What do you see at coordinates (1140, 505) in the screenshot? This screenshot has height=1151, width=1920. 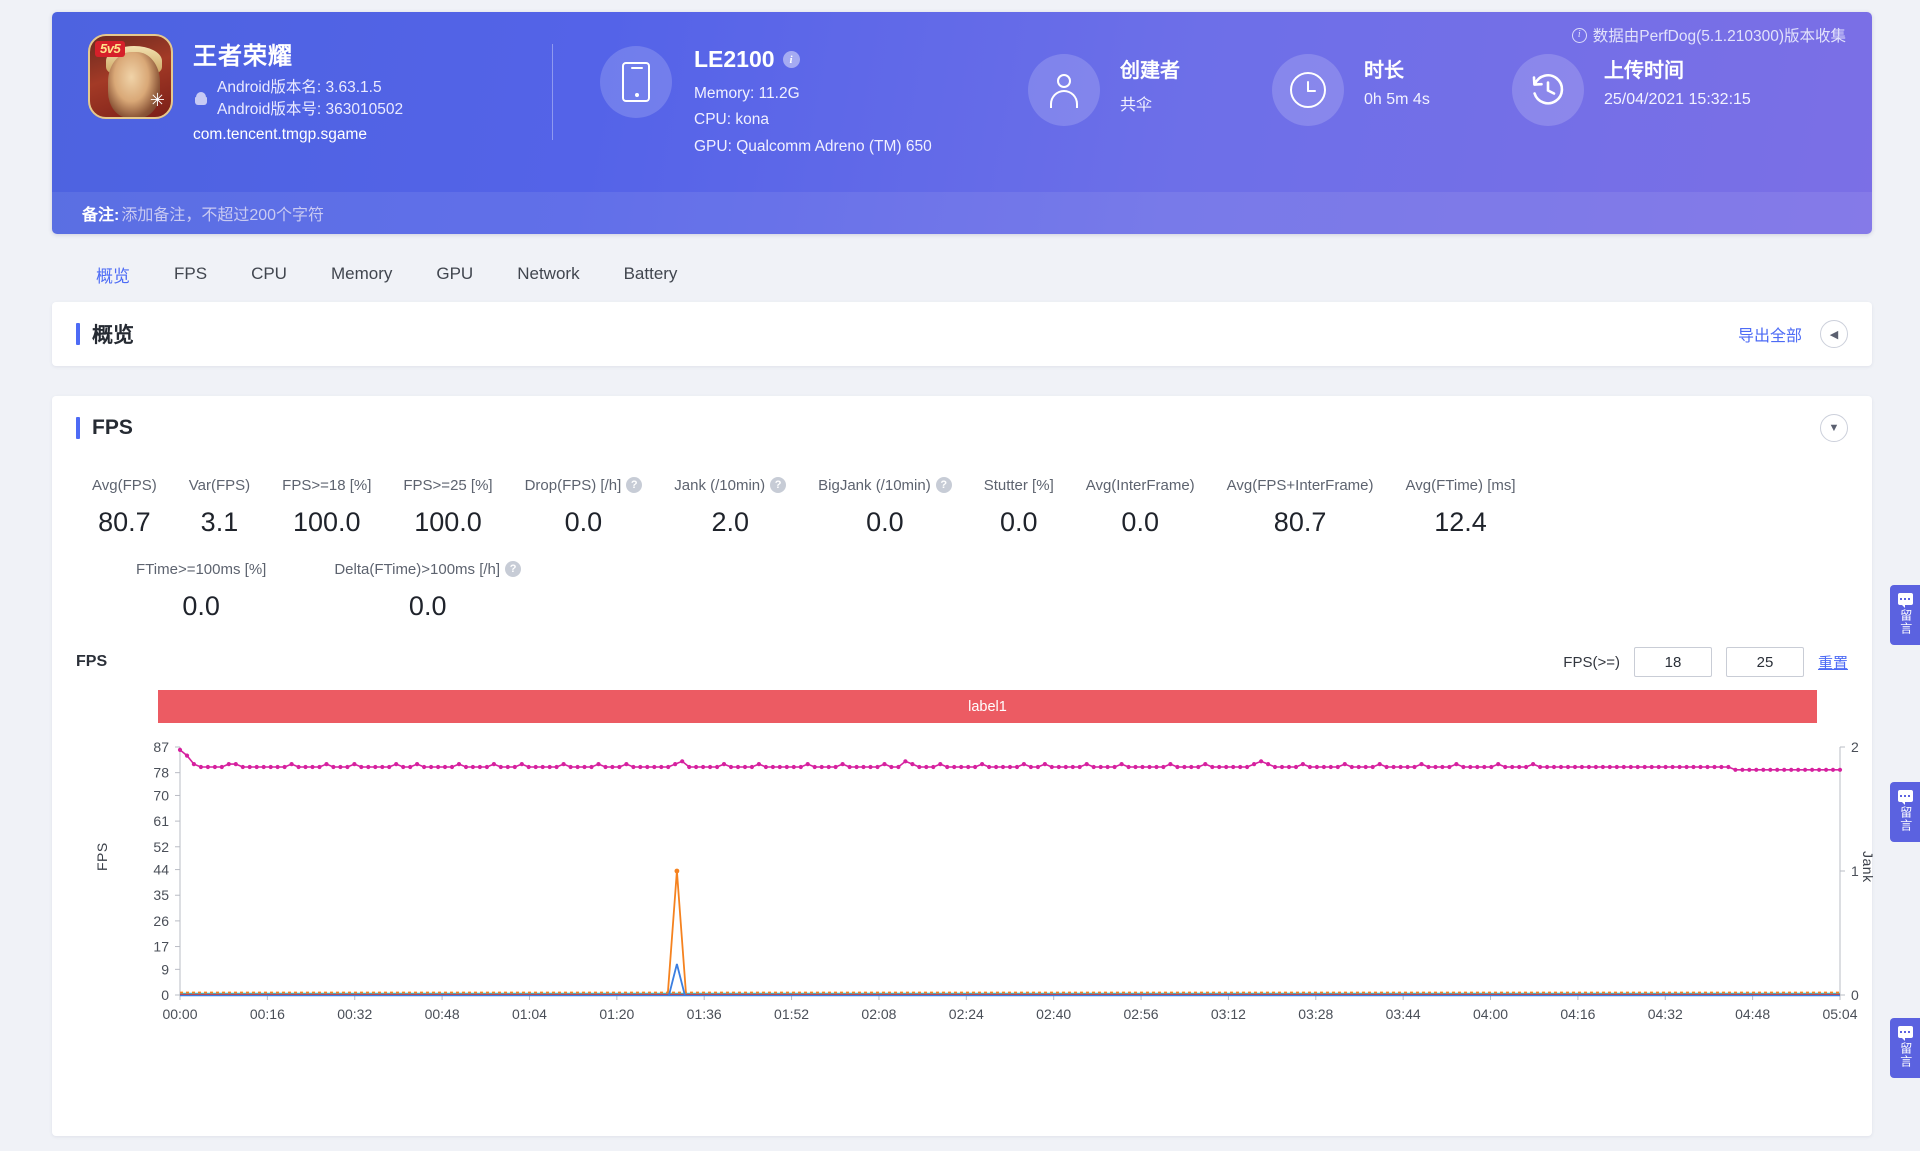 I see `metric-avg-interframe: Avg(InterFrame) 0.0` at bounding box center [1140, 505].